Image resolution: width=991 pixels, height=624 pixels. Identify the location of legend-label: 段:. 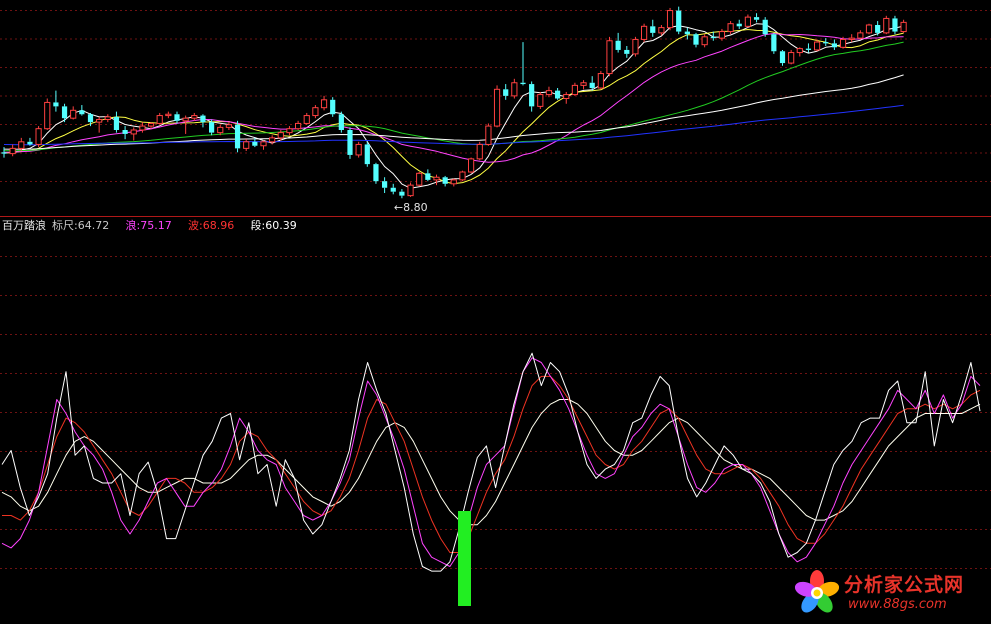
(258, 225).